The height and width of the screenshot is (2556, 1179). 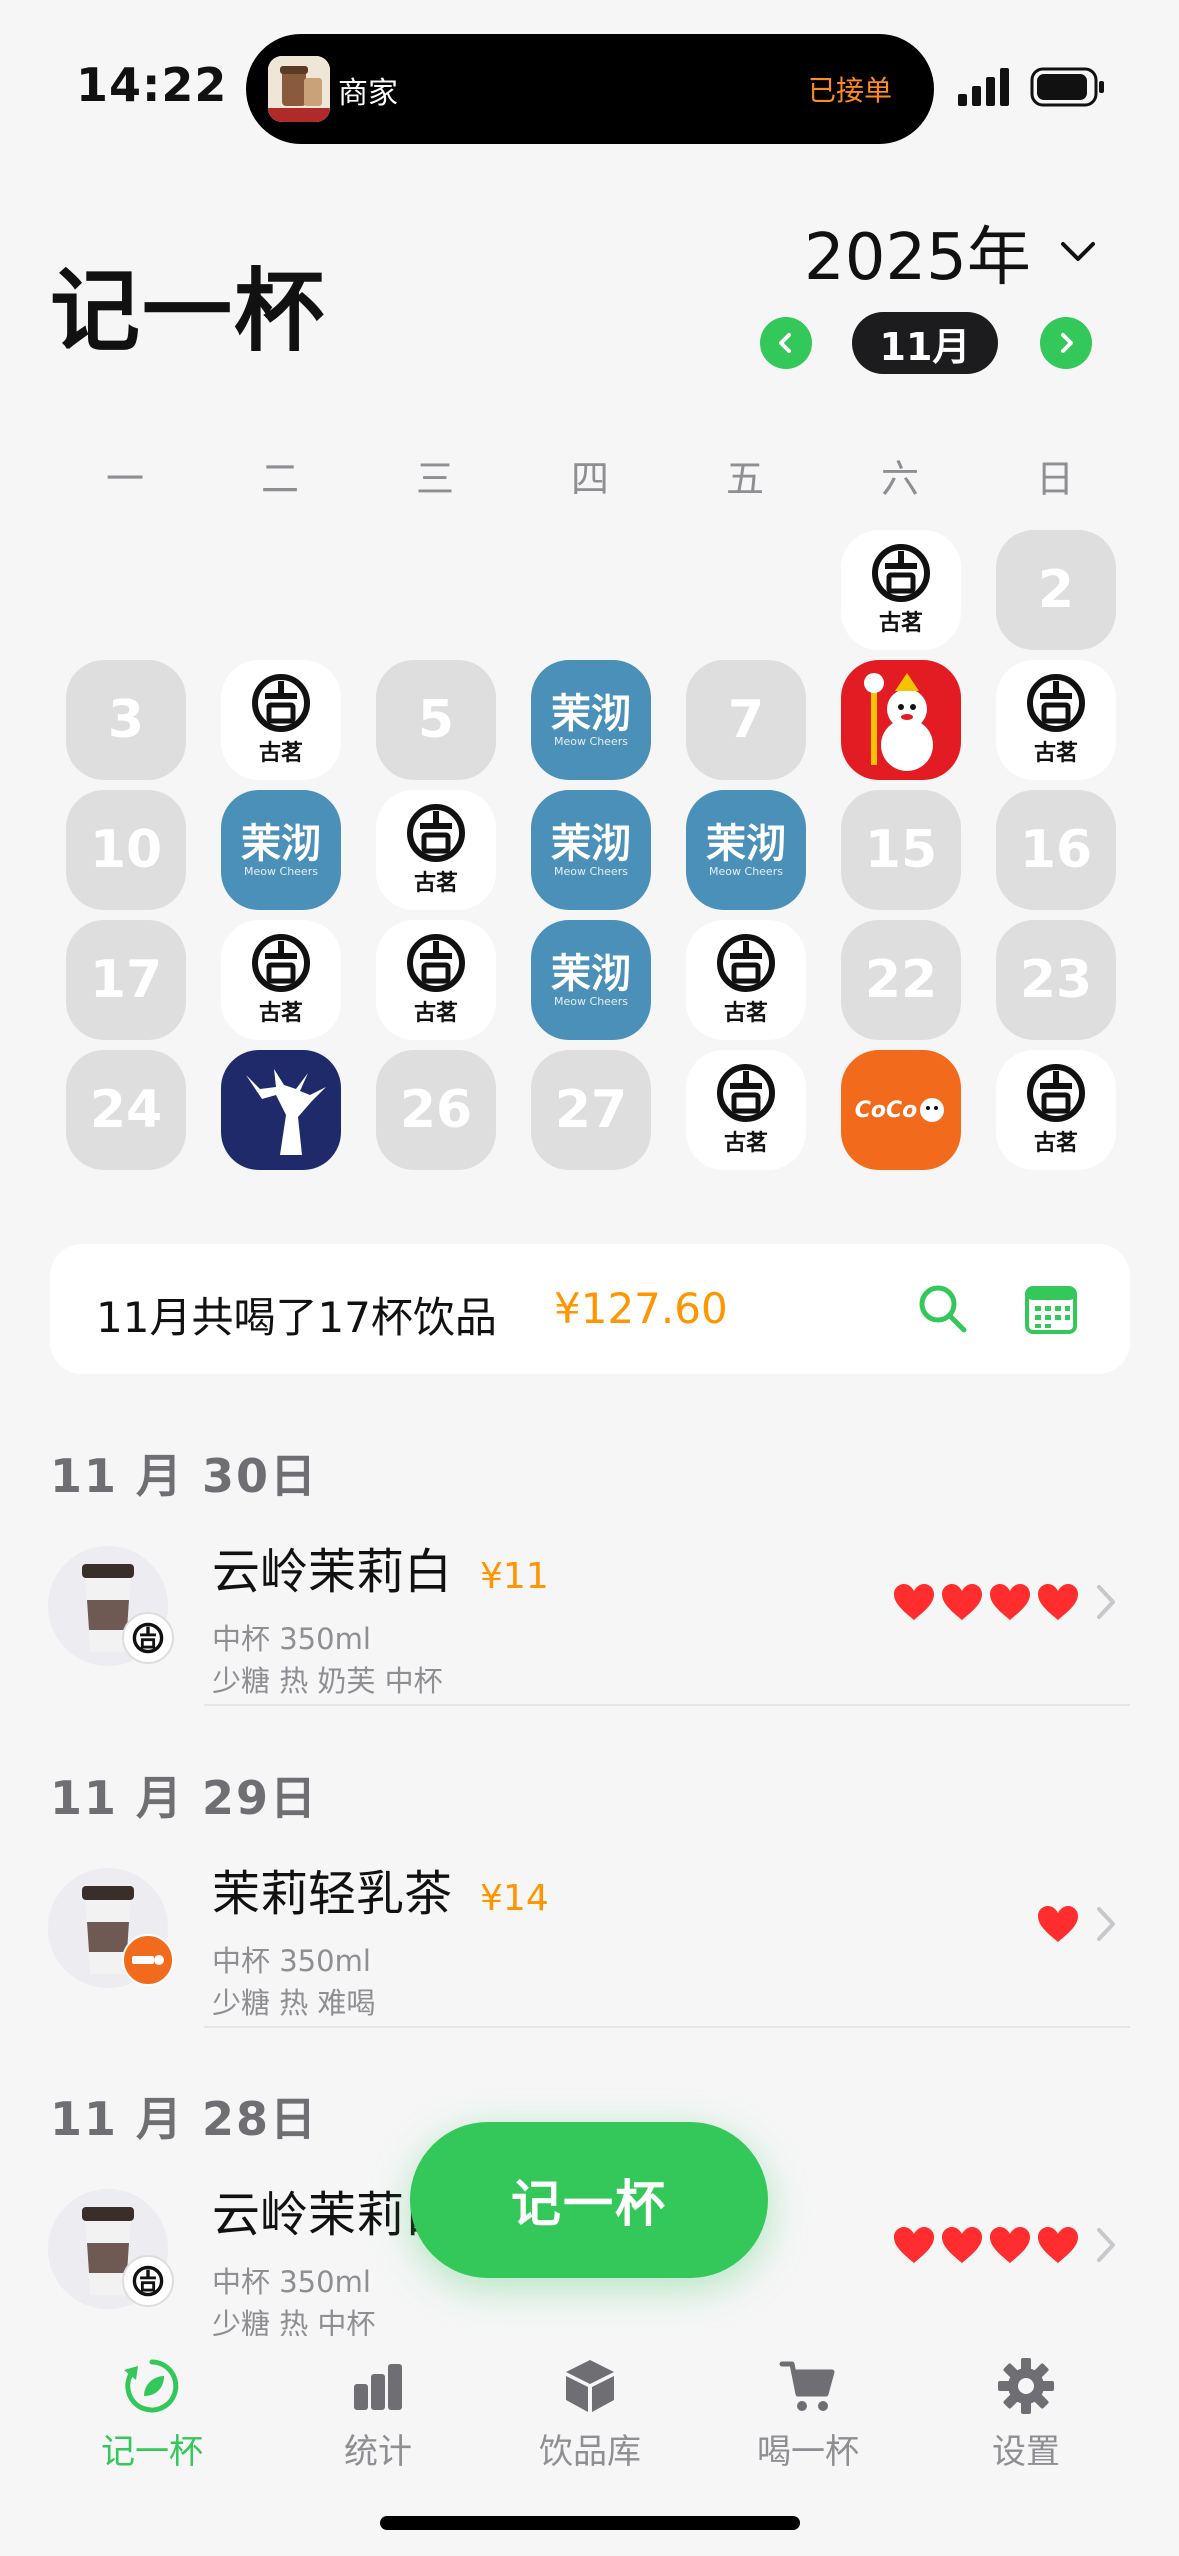 I want to click on calendar-day: 5, so click(x=436, y=720).